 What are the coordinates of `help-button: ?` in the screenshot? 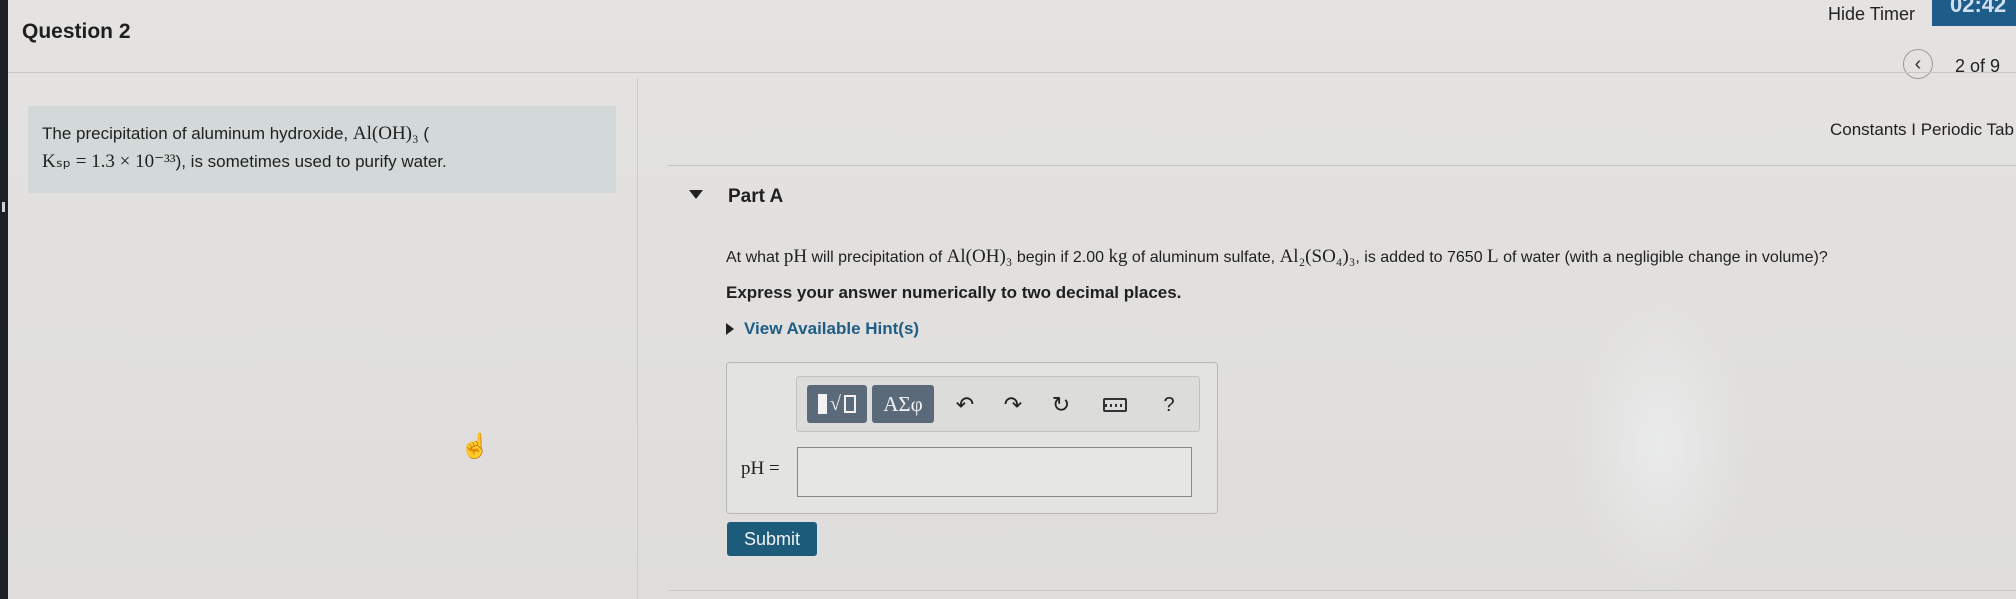 It's located at (1169, 405).